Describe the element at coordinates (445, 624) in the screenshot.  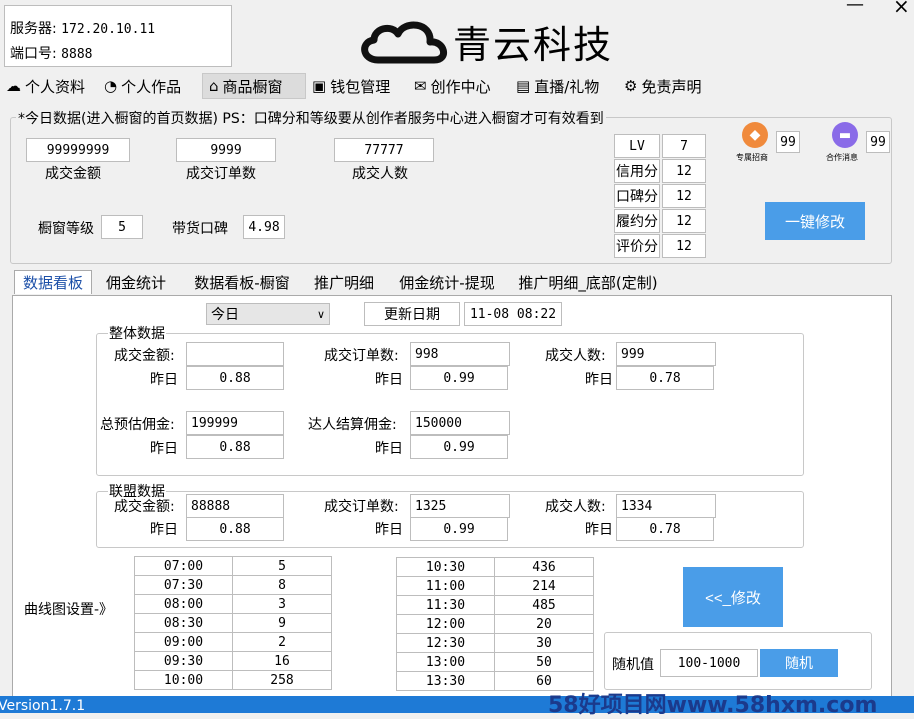
I see `time-cell: 12:00` at that location.